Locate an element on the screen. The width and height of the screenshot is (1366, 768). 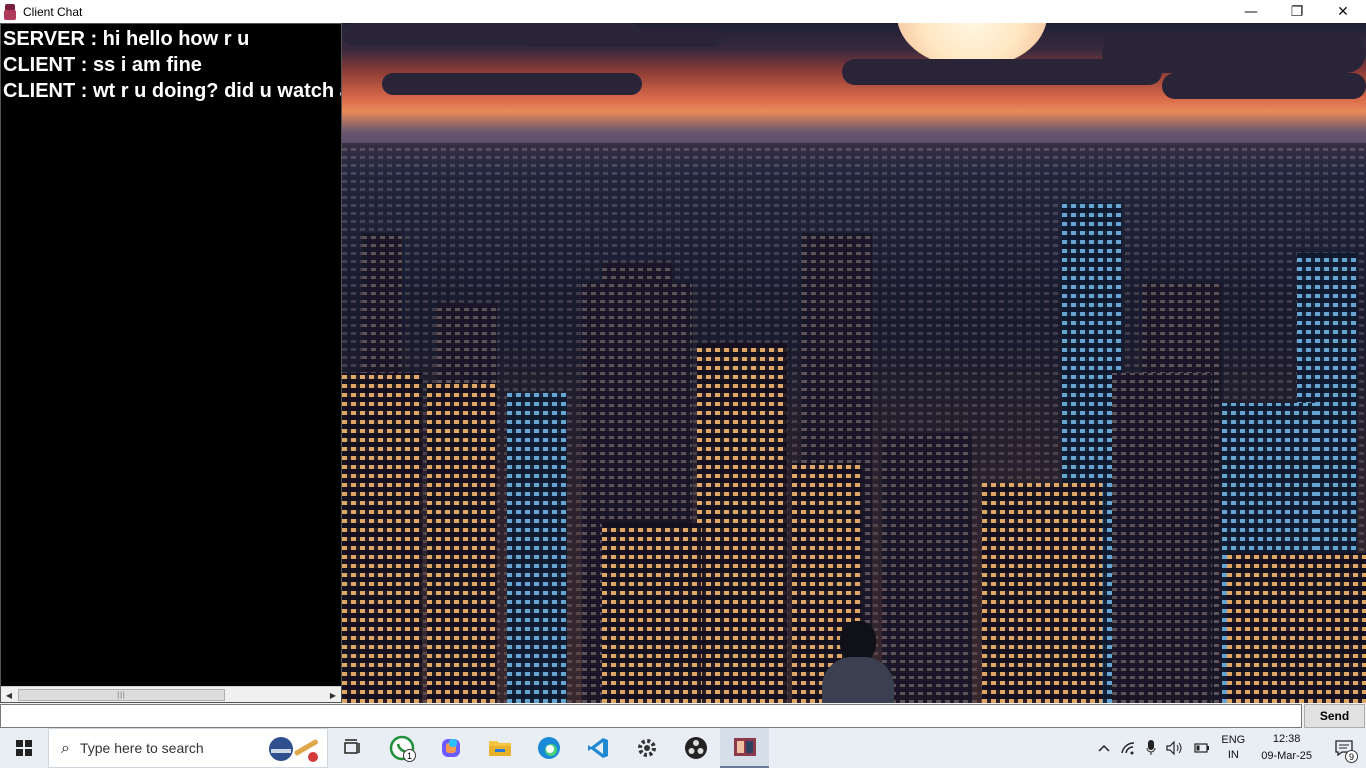
window-title: Client Chat is located at coordinates (53, 11).